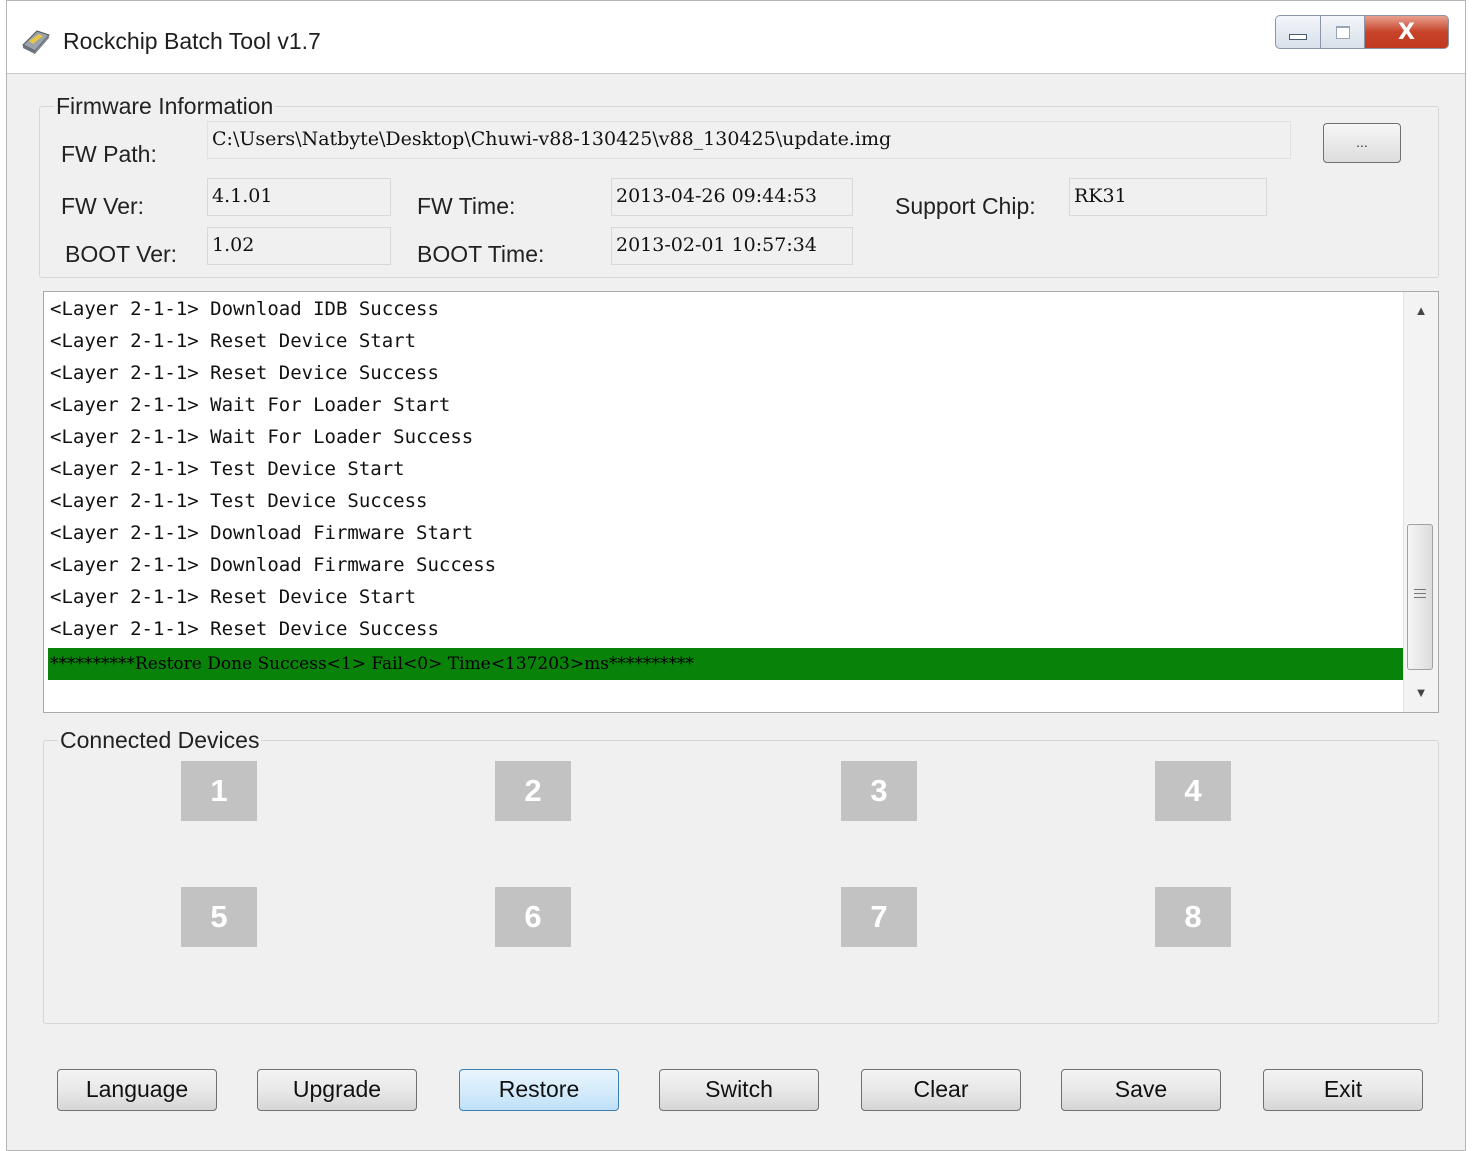 The image size is (1475, 1151). I want to click on log-line: <Layer 2-1-1> Download Firmware Success, so click(273, 565).